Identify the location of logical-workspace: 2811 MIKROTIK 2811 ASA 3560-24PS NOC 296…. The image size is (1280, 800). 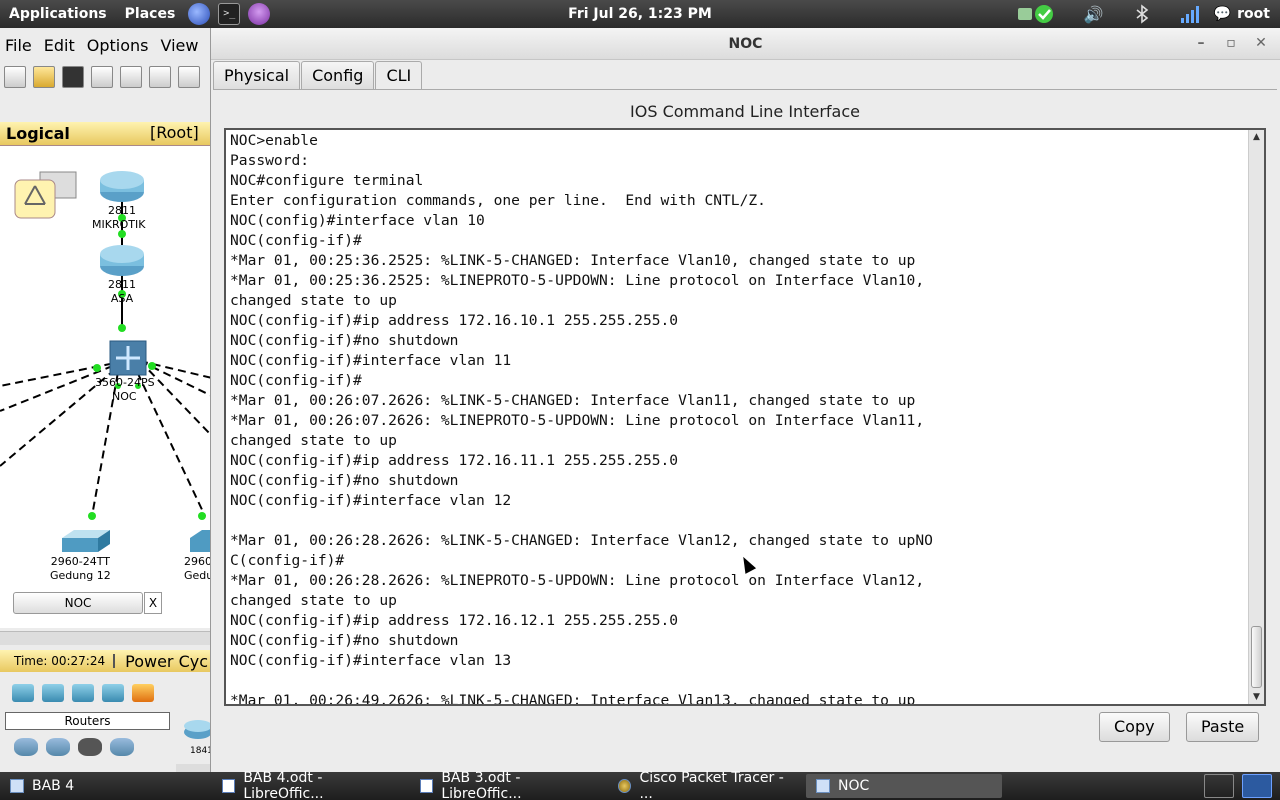
(106, 387).